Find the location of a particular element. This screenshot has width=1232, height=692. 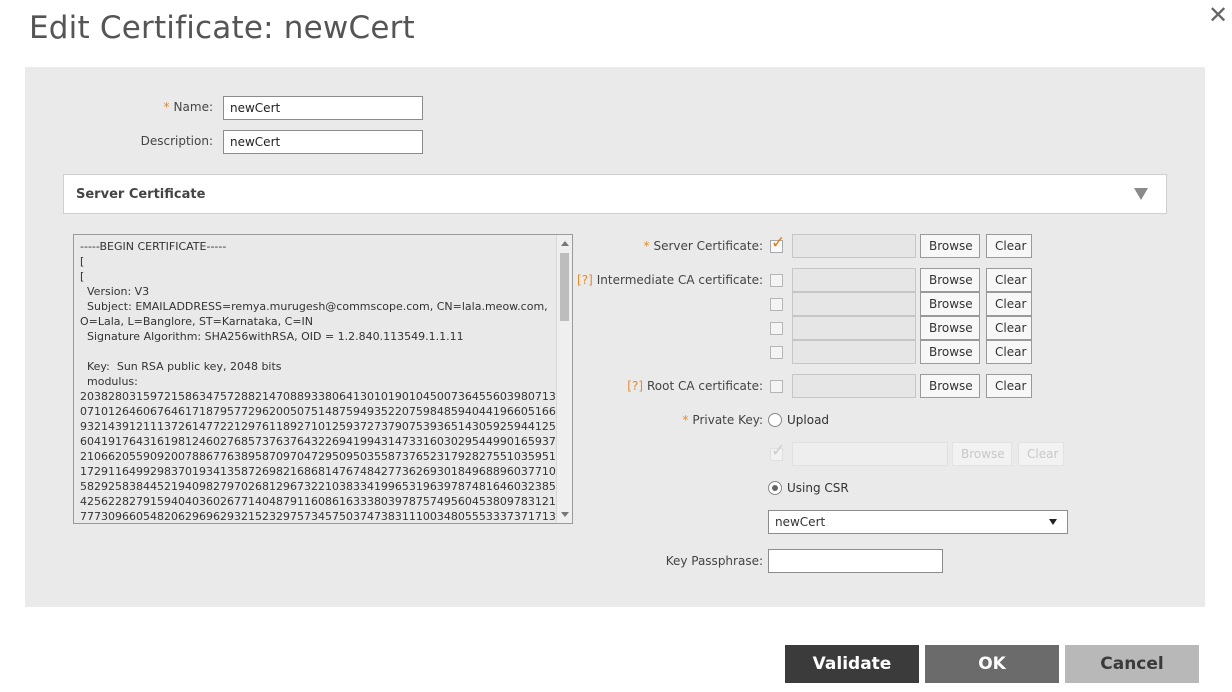

server-certificate-label: Server Certificate: is located at coordinates (708, 246).